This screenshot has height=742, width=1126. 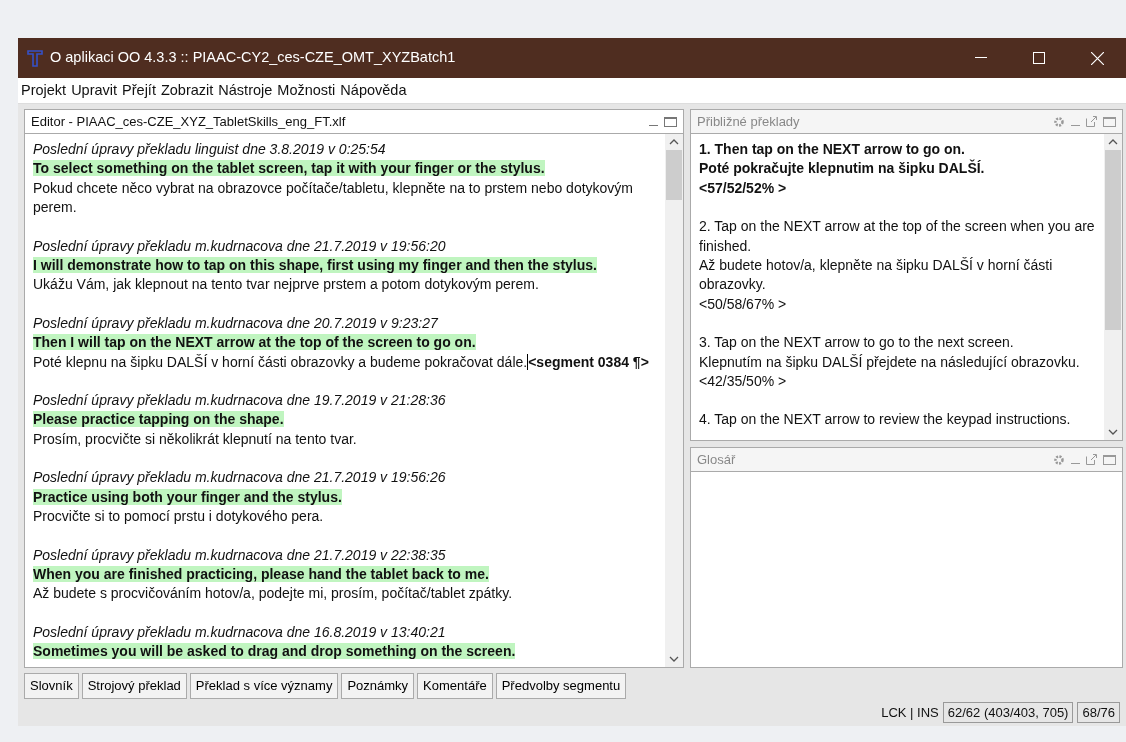 I want to click on pane-tab: Poznámky, so click(x=378, y=686).